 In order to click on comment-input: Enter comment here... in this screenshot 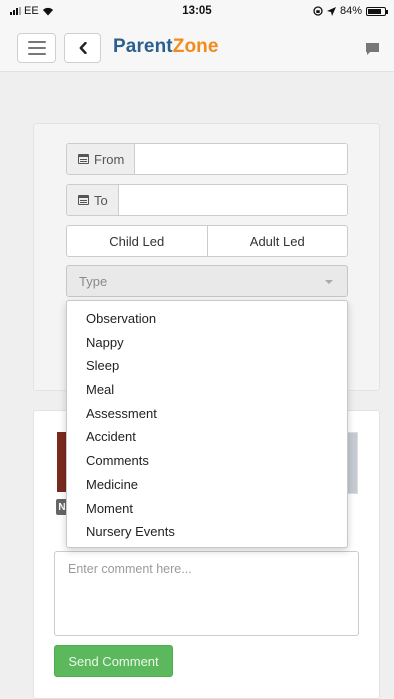, I will do `click(206, 593)`.